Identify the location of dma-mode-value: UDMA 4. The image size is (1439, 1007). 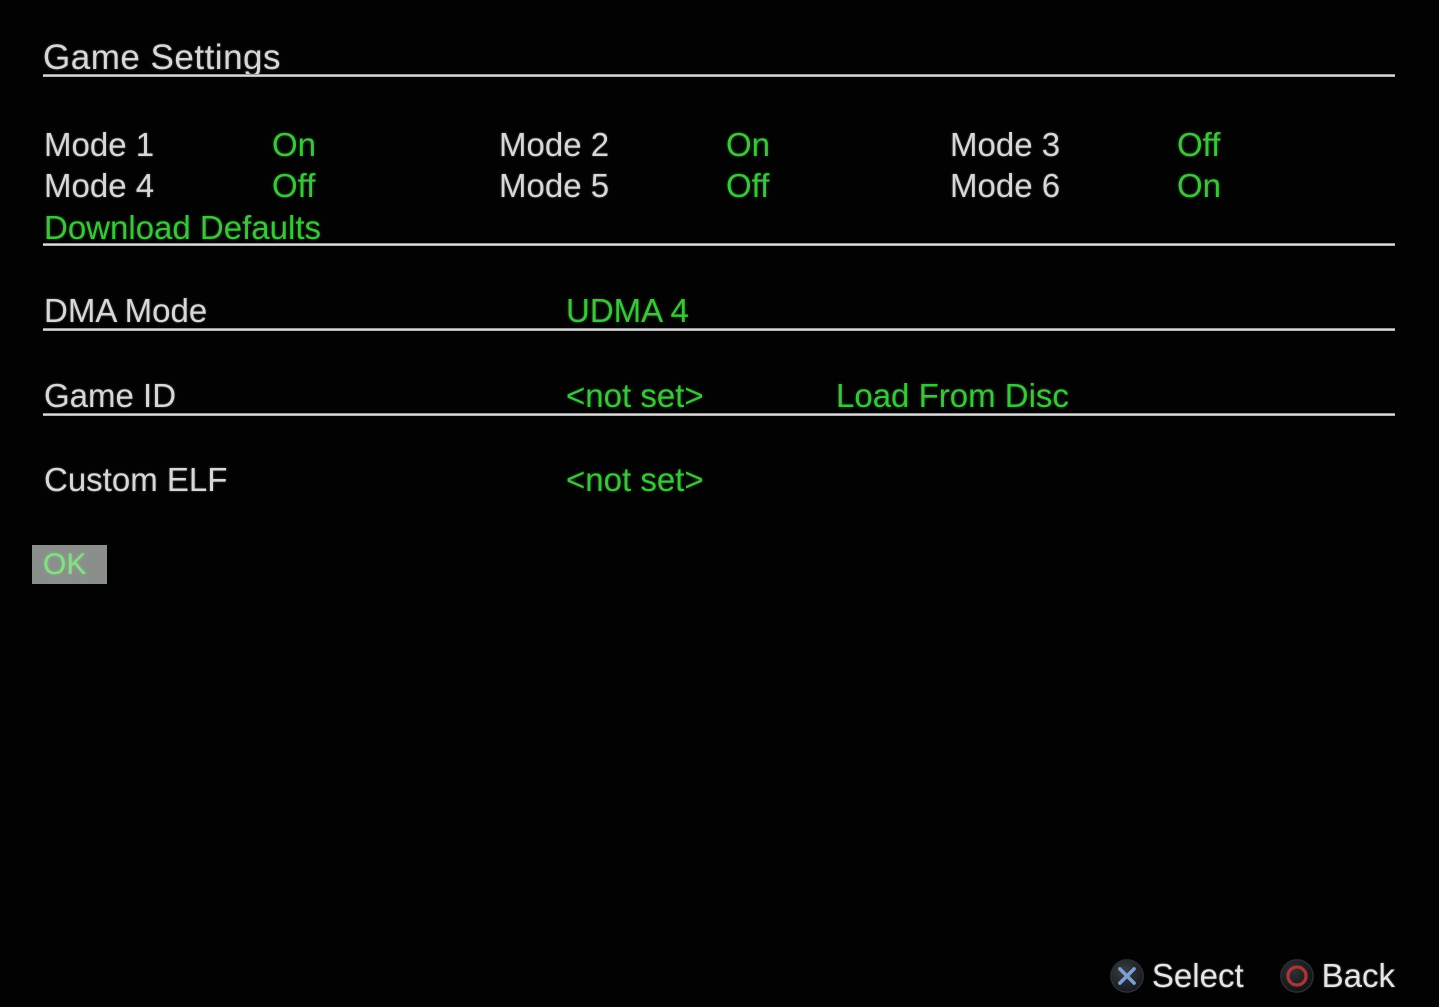
(627, 311).